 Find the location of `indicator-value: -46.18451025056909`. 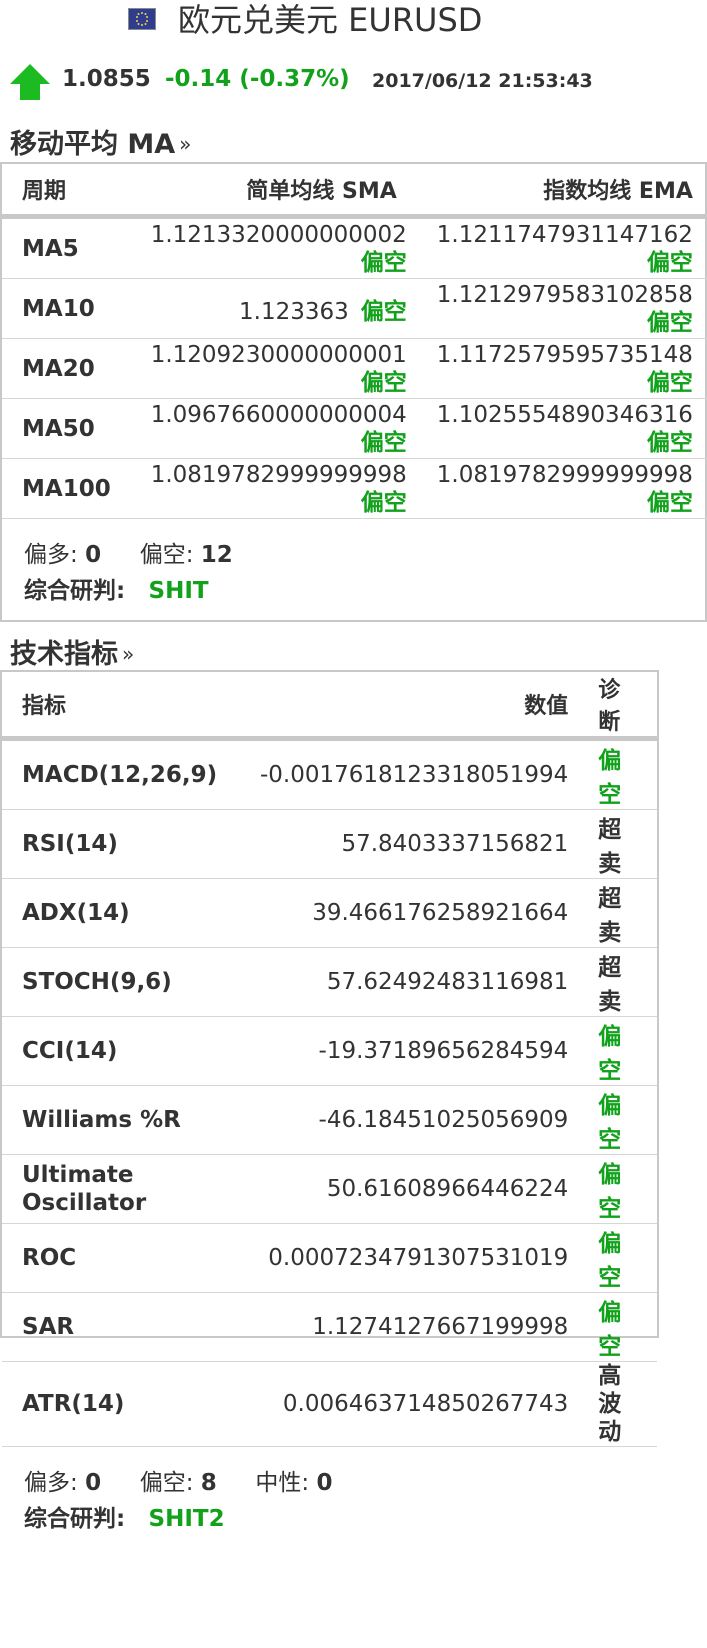

indicator-value: -46.18451025056909 is located at coordinates (414, 1120).